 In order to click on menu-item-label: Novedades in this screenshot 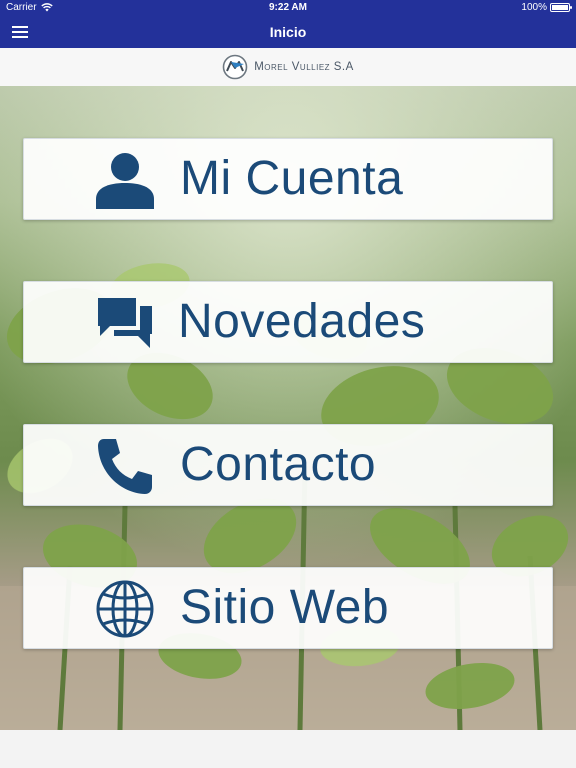, I will do `click(302, 321)`.